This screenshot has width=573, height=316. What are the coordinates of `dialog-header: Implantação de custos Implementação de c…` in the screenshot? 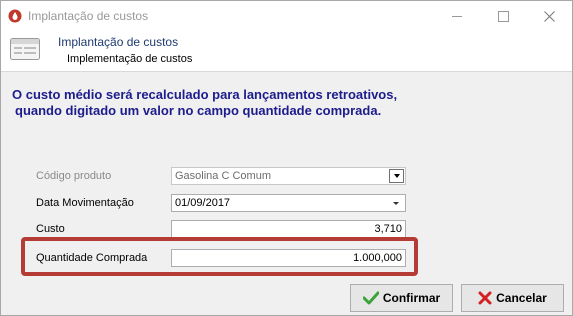 It's located at (286, 51).